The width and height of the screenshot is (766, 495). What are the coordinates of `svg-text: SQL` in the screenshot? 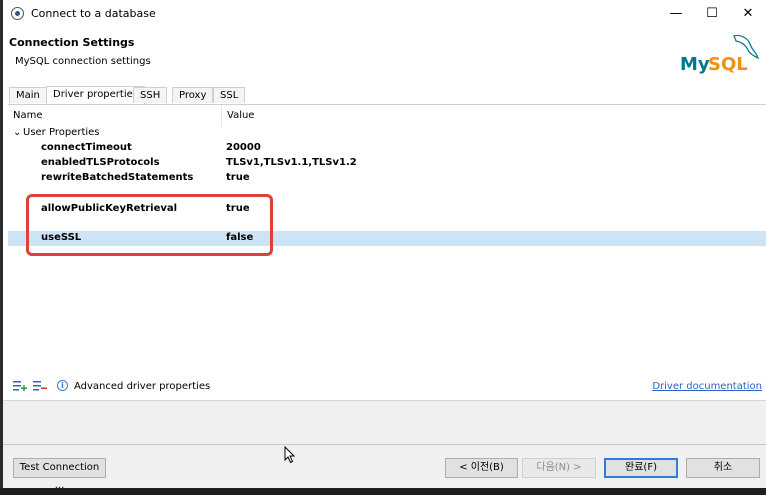 It's located at (728, 64).